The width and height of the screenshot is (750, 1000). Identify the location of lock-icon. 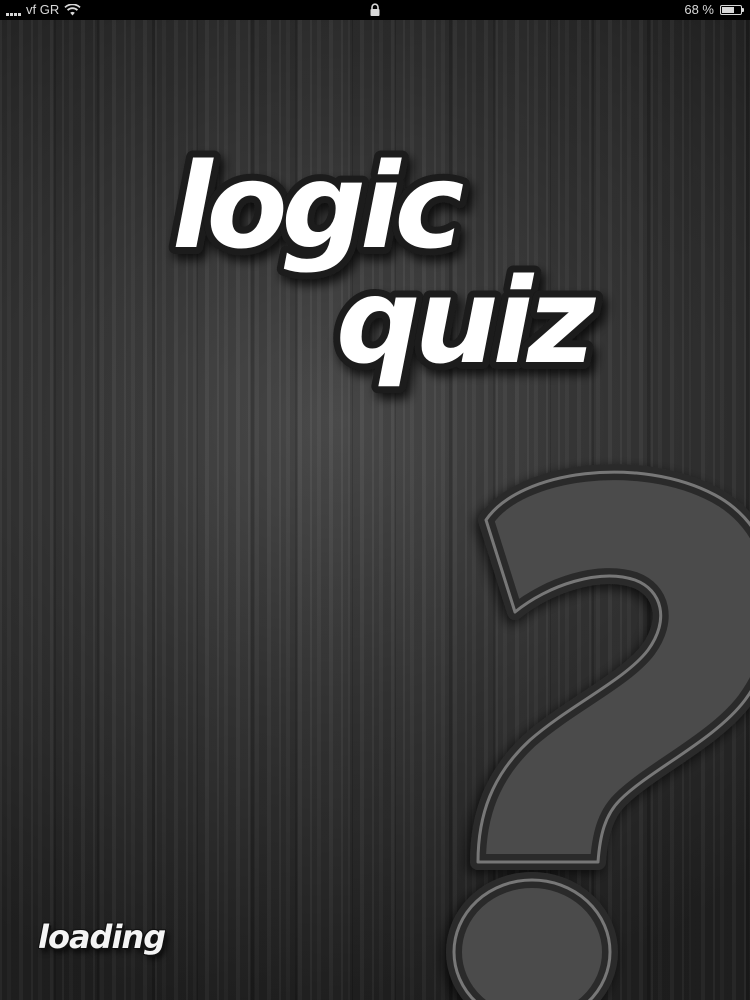
(375, 9).